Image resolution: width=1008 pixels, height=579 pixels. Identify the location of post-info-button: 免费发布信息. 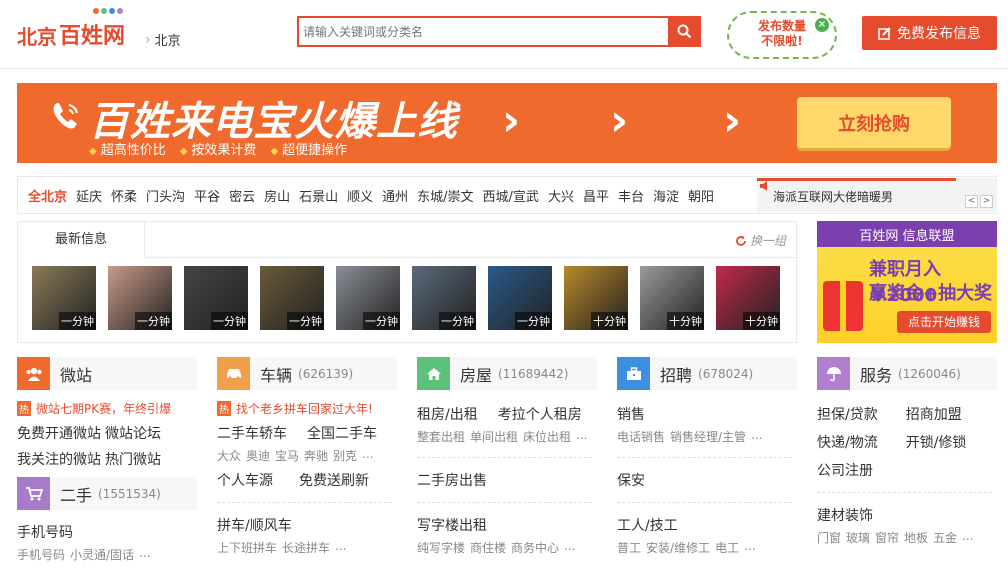
(929, 33).